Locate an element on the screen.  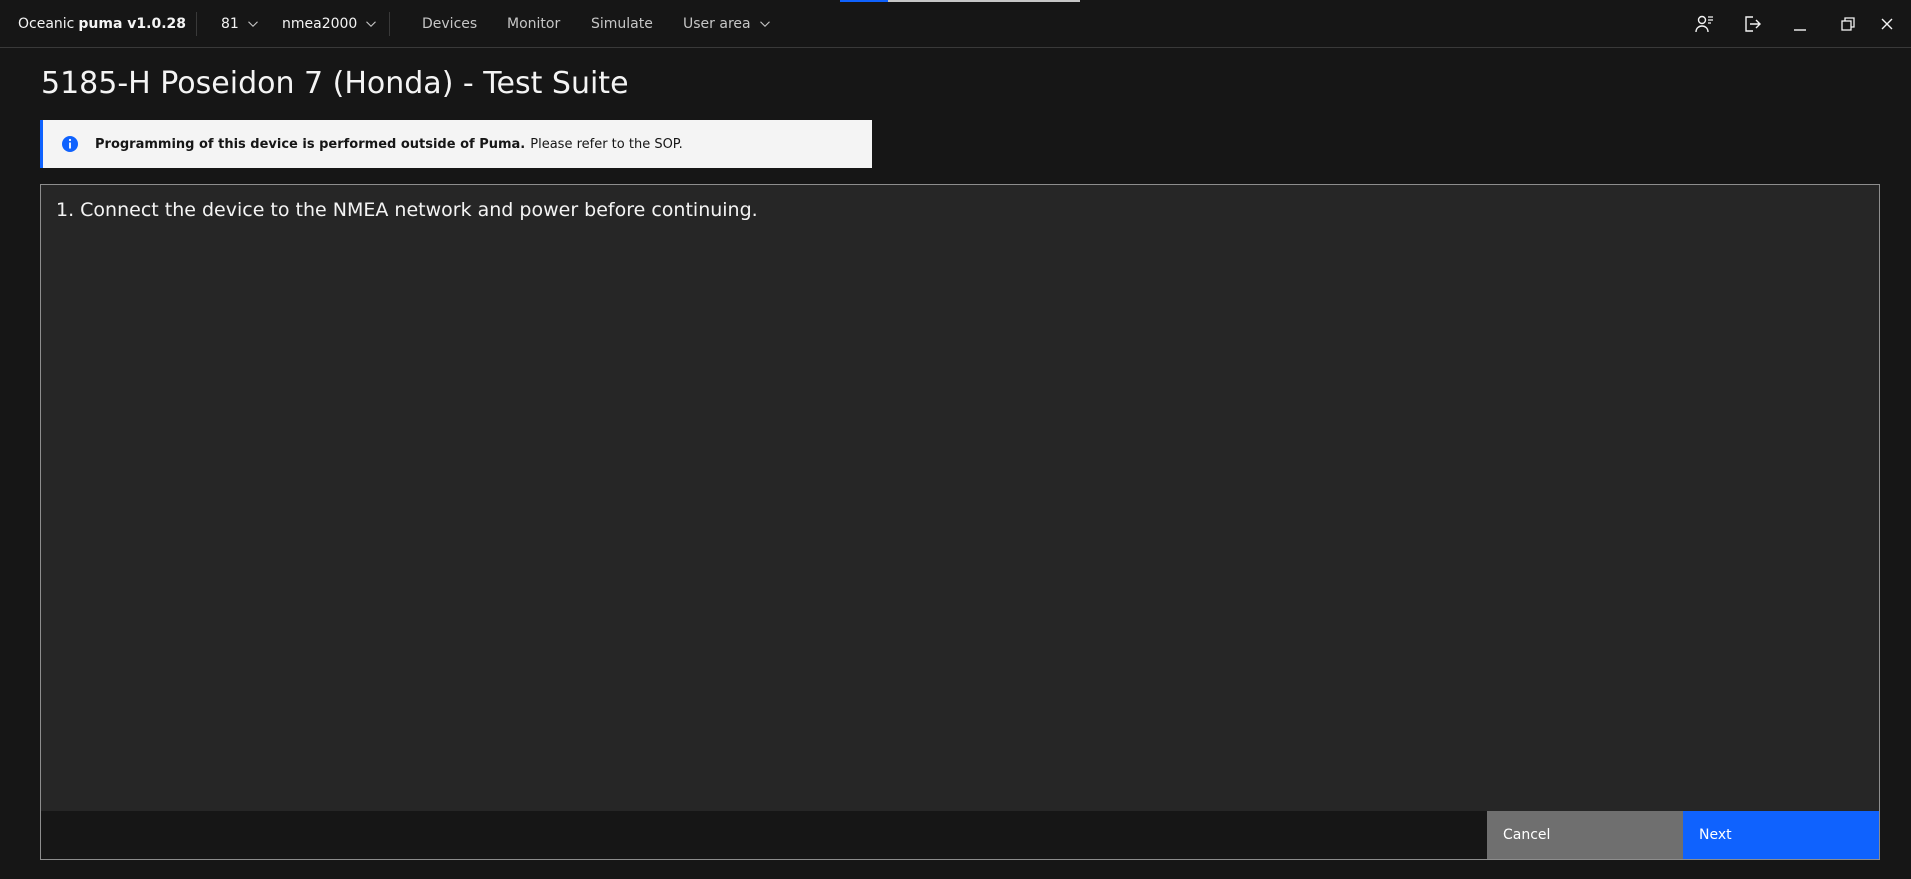
nav-devices: Devices is located at coordinates (449, 24).